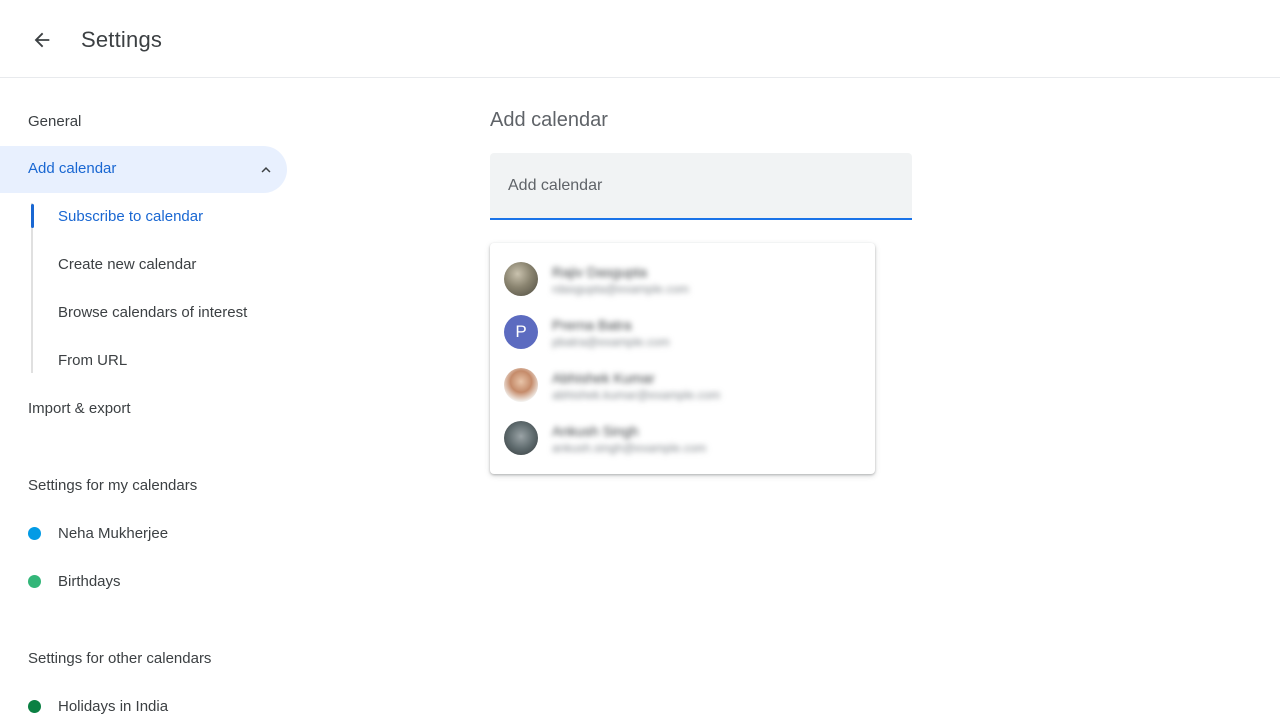  Describe the element at coordinates (122, 39) in the screenshot. I see `page-title: Settings` at that location.